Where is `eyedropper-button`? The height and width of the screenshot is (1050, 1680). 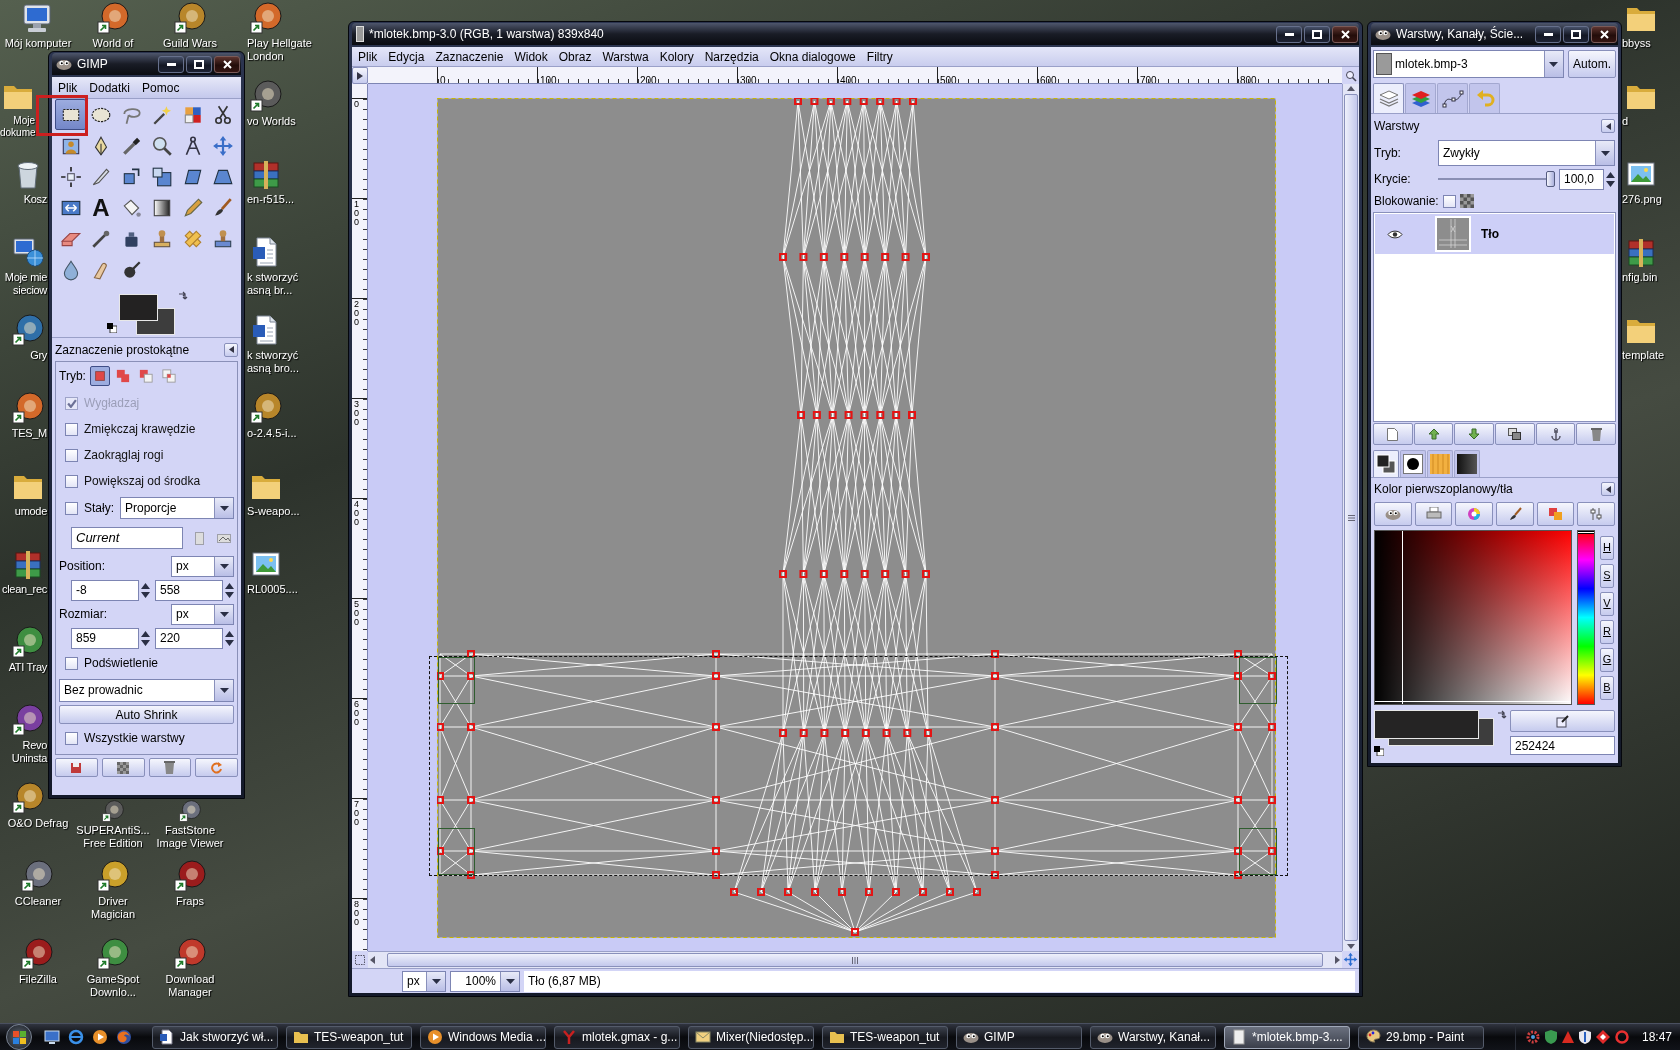
eyedropper-button is located at coordinates (1562, 721).